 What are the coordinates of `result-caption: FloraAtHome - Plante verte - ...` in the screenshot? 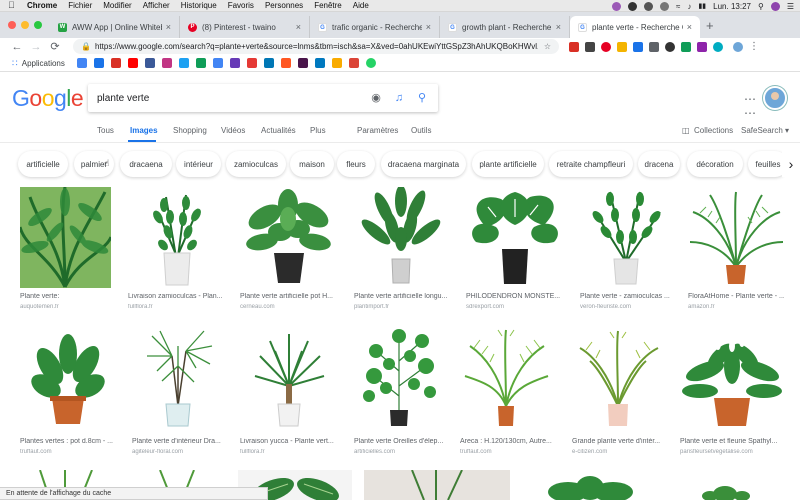 It's located at (736, 296).